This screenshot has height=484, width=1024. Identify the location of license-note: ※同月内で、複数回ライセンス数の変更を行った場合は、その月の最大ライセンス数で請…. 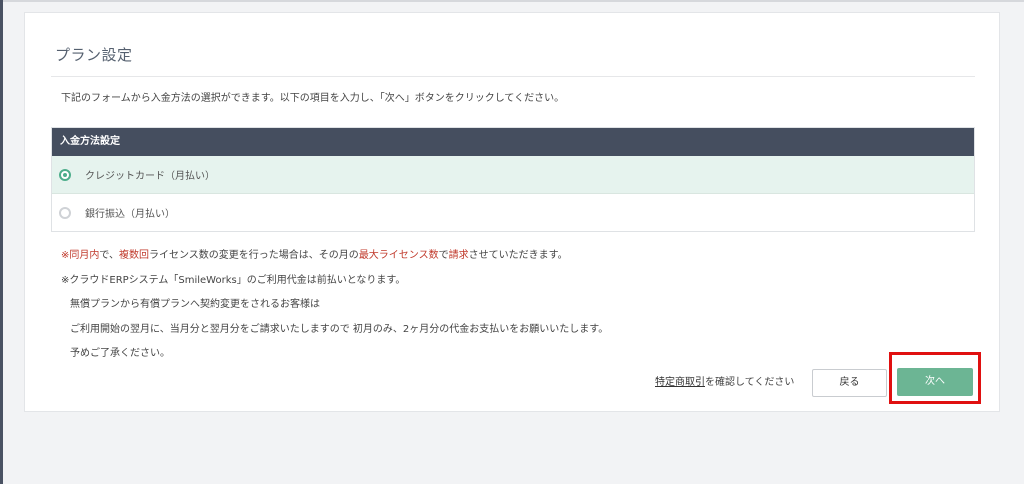
(314, 255).